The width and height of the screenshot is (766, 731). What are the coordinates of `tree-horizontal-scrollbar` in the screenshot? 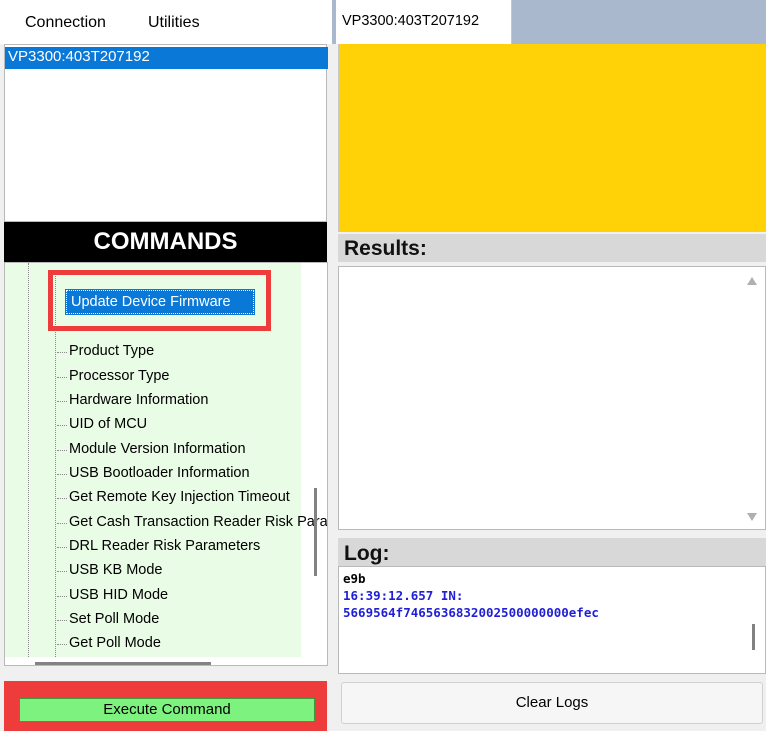 It's located at (123, 663).